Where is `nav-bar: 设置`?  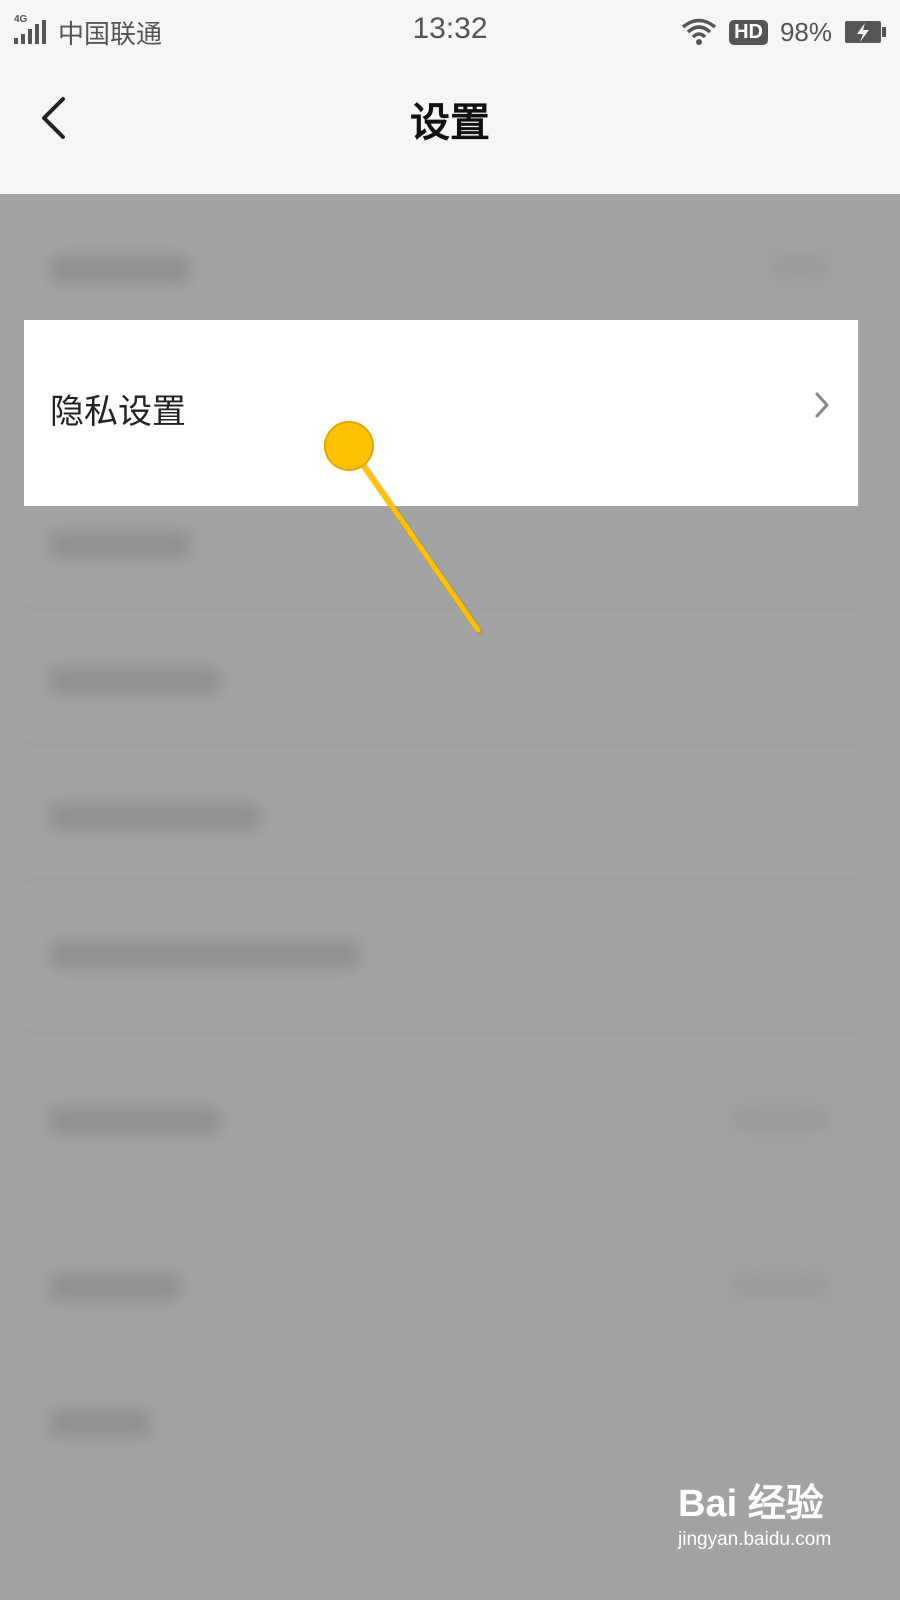
nav-bar: 设置 is located at coordinates (450, 128).